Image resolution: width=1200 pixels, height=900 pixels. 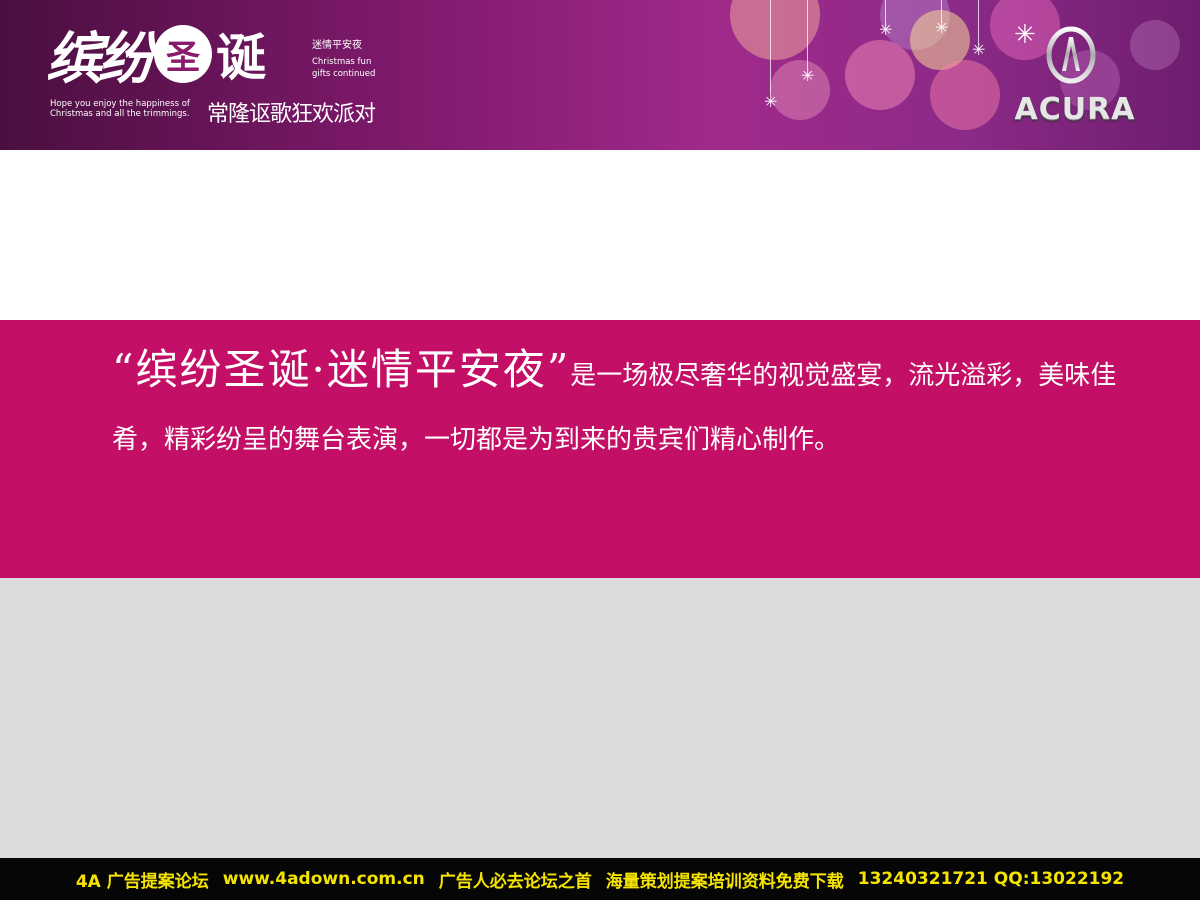 What do you see at coordinates (100, 58) in the screenshot?
I see `title-script-text: 缤纷` at bounding box center [100, 58].